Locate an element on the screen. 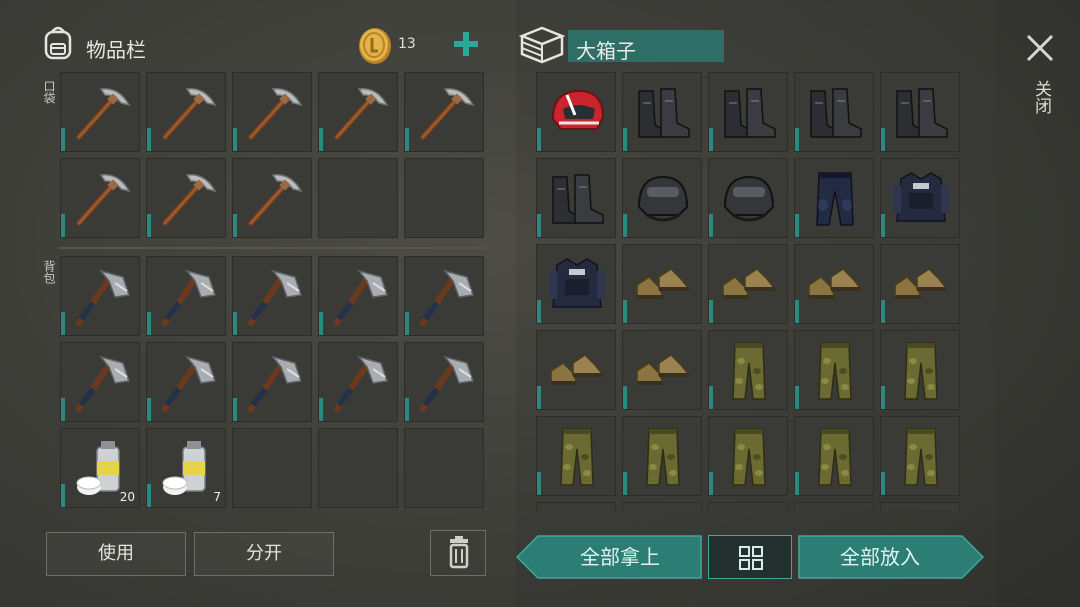 The image size is (1080, 607). grid-icon is located at coordinates (751, 558).